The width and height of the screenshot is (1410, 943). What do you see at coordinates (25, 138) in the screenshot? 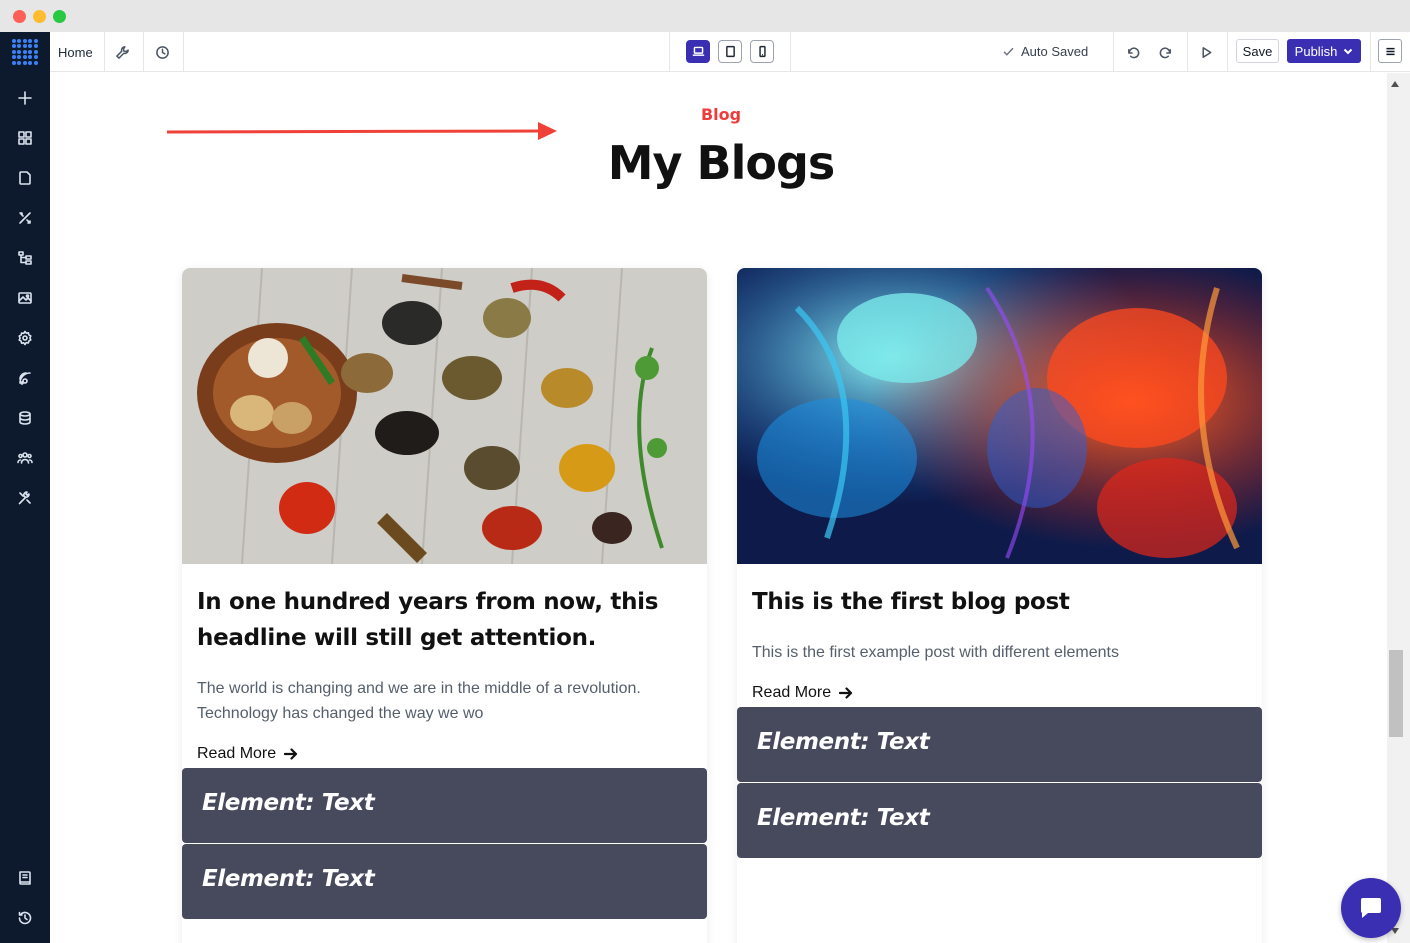
I see `widgets-icon` at bounding box center [25, 138].